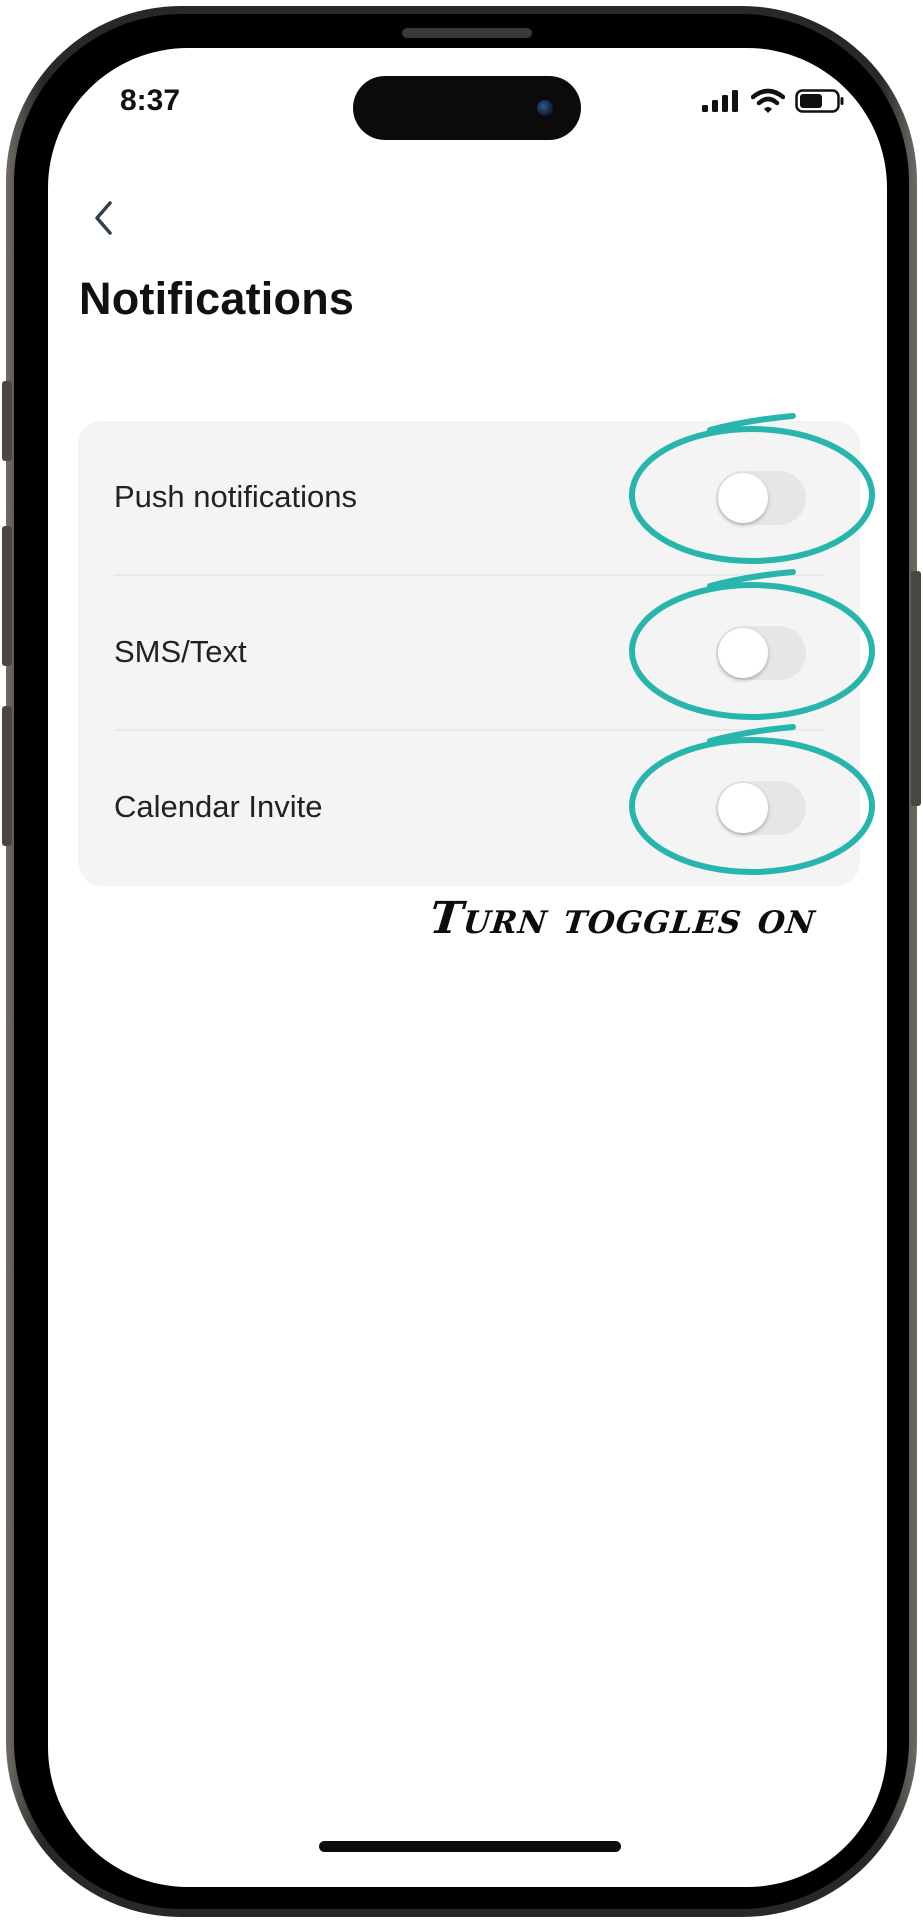  Describe the element at coordinates (7, 776) in the screenshot. I see `volume-down-button` at that location.